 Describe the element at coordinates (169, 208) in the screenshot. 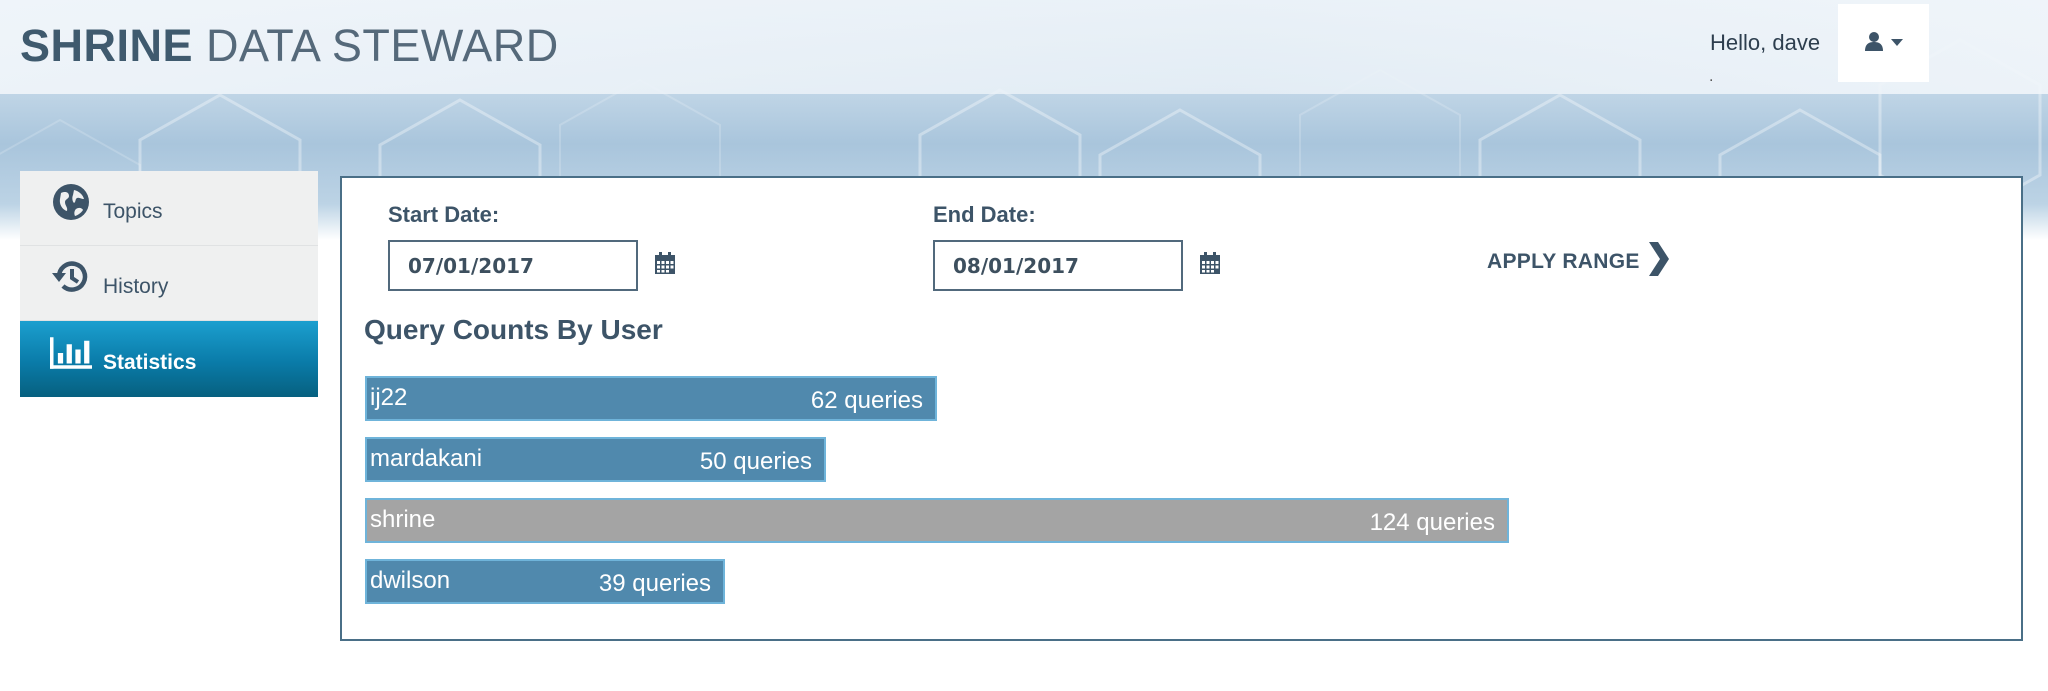

I see `sidebar-item-topics: Topics` at that location.